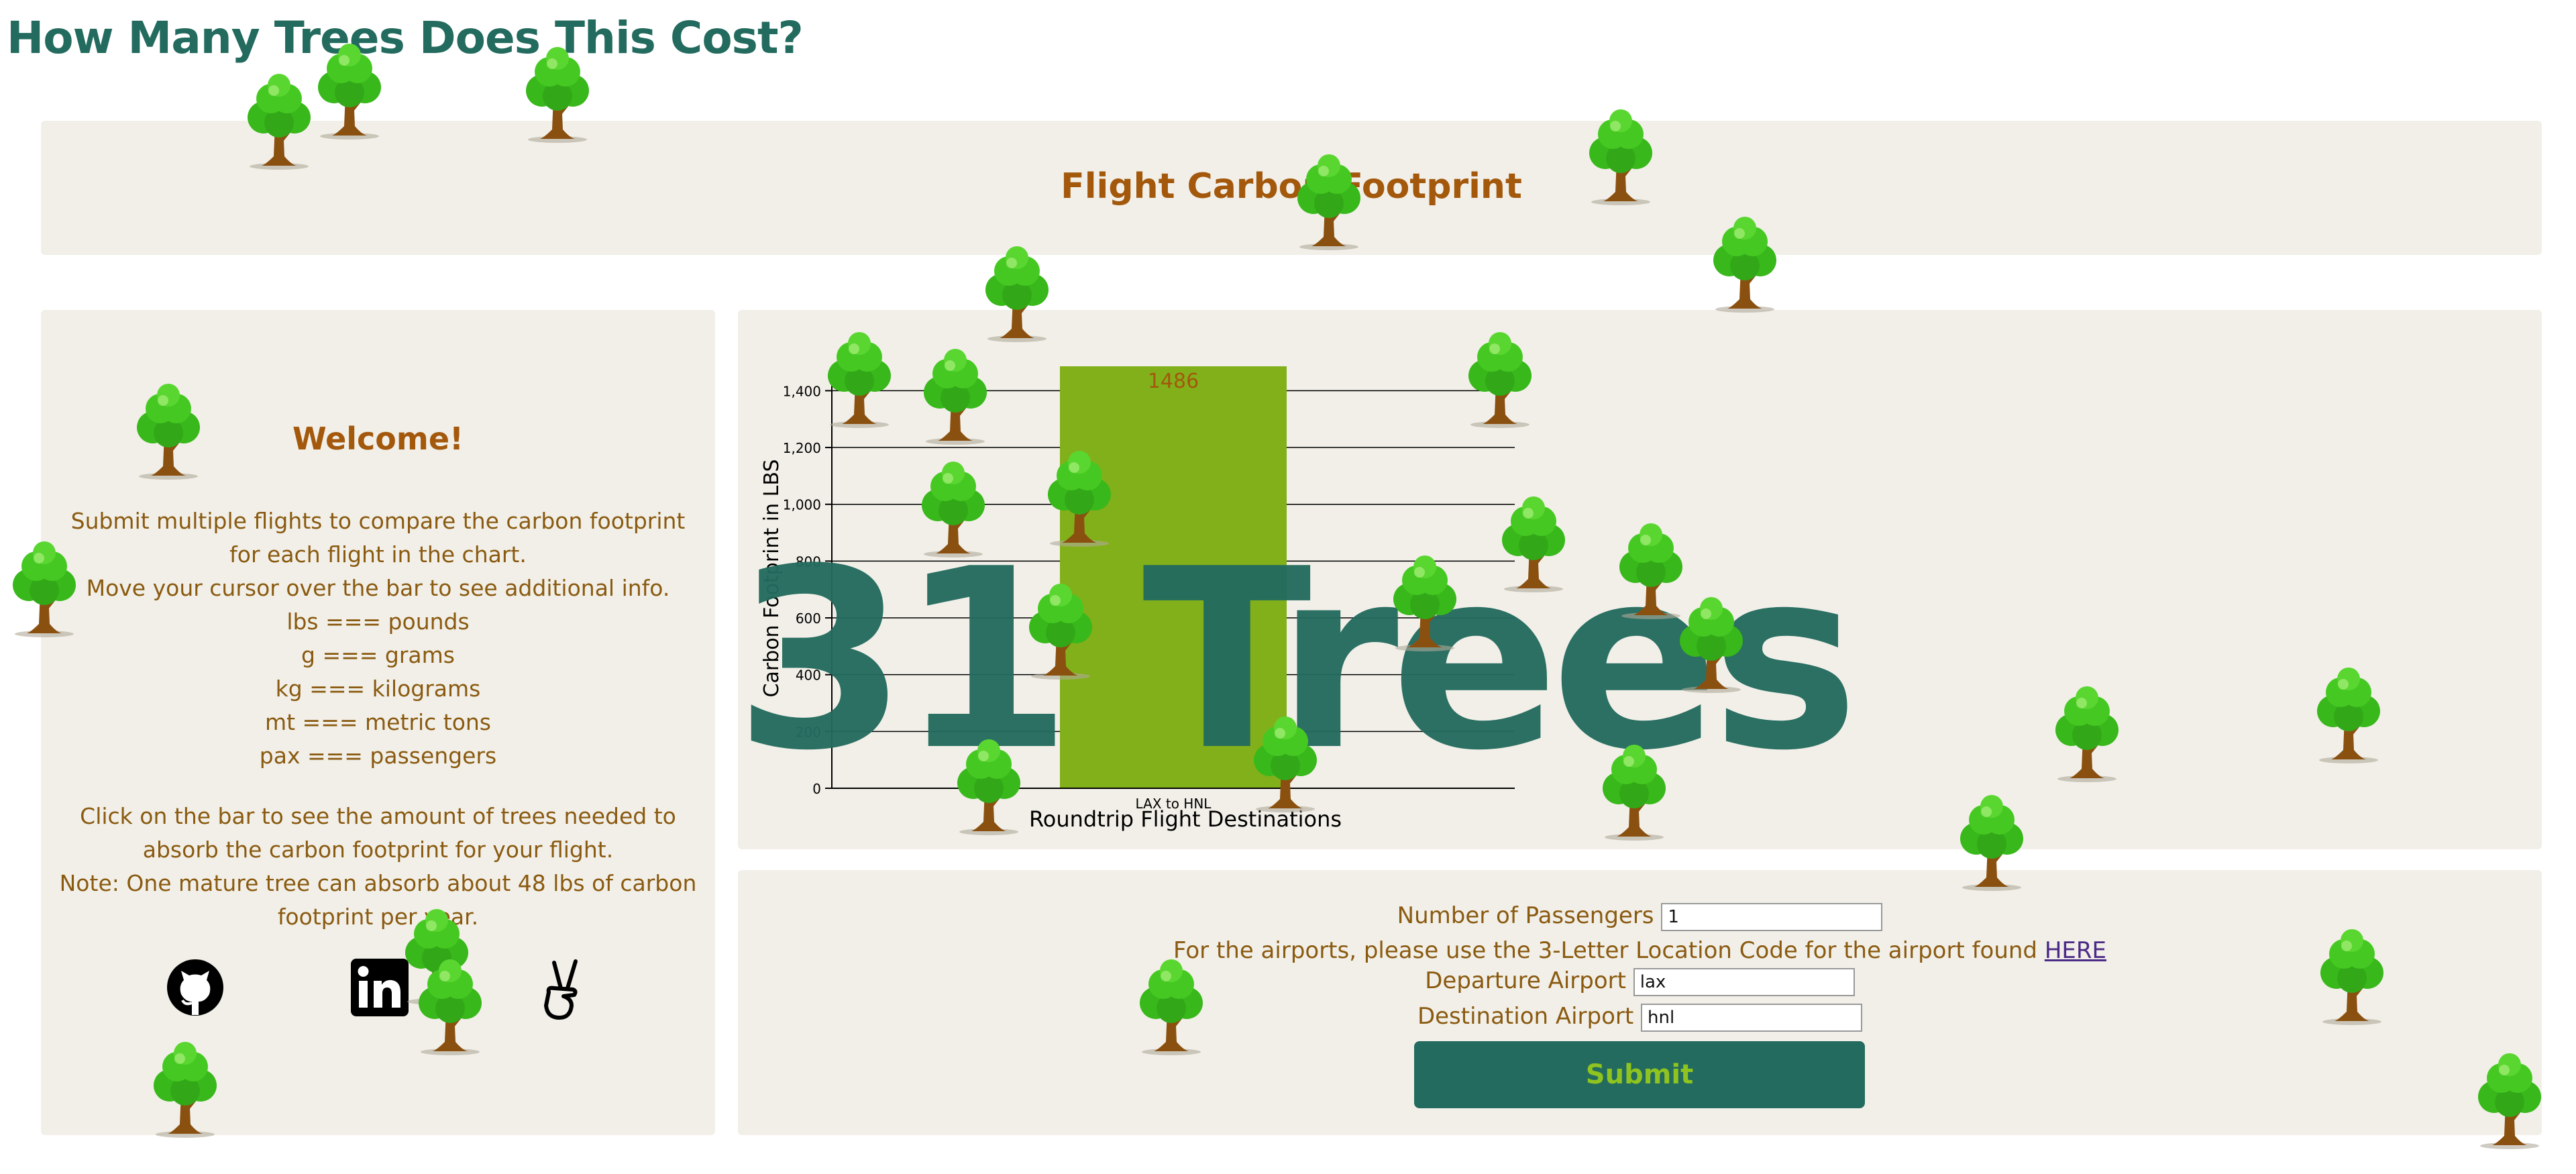 This screenshot has width=2576, height=1174. Describe the element at coordinates (377, 722) in the screenshot. I see `welcome-line: mt === metric tons` at that location.